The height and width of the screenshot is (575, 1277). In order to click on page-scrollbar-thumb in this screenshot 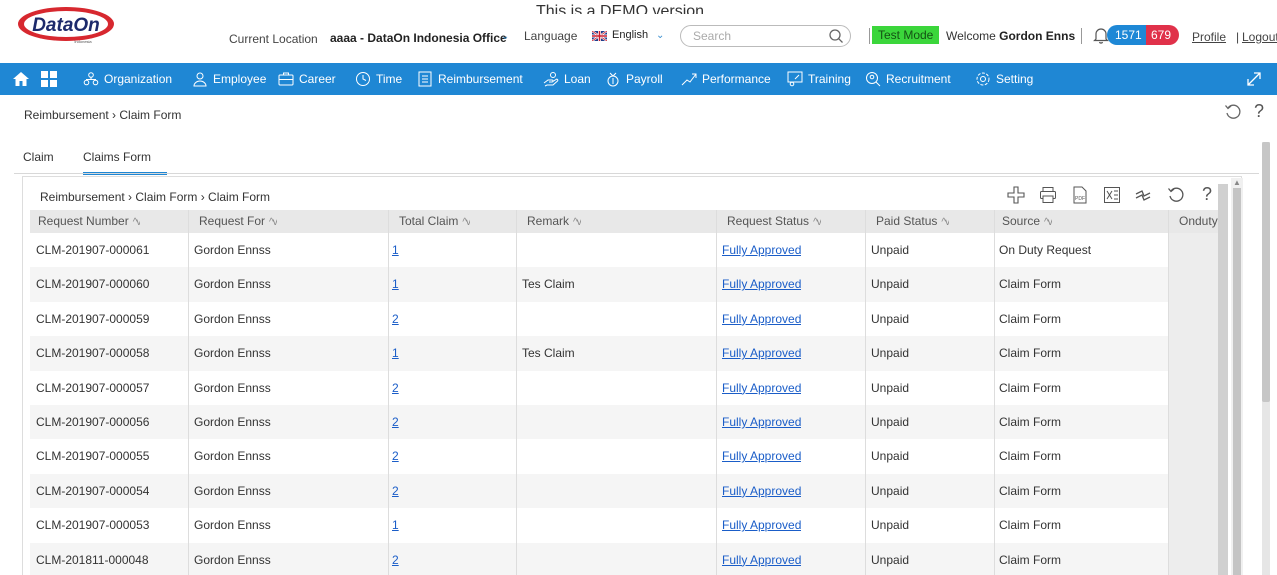, I will do `click(1266, 272)`.